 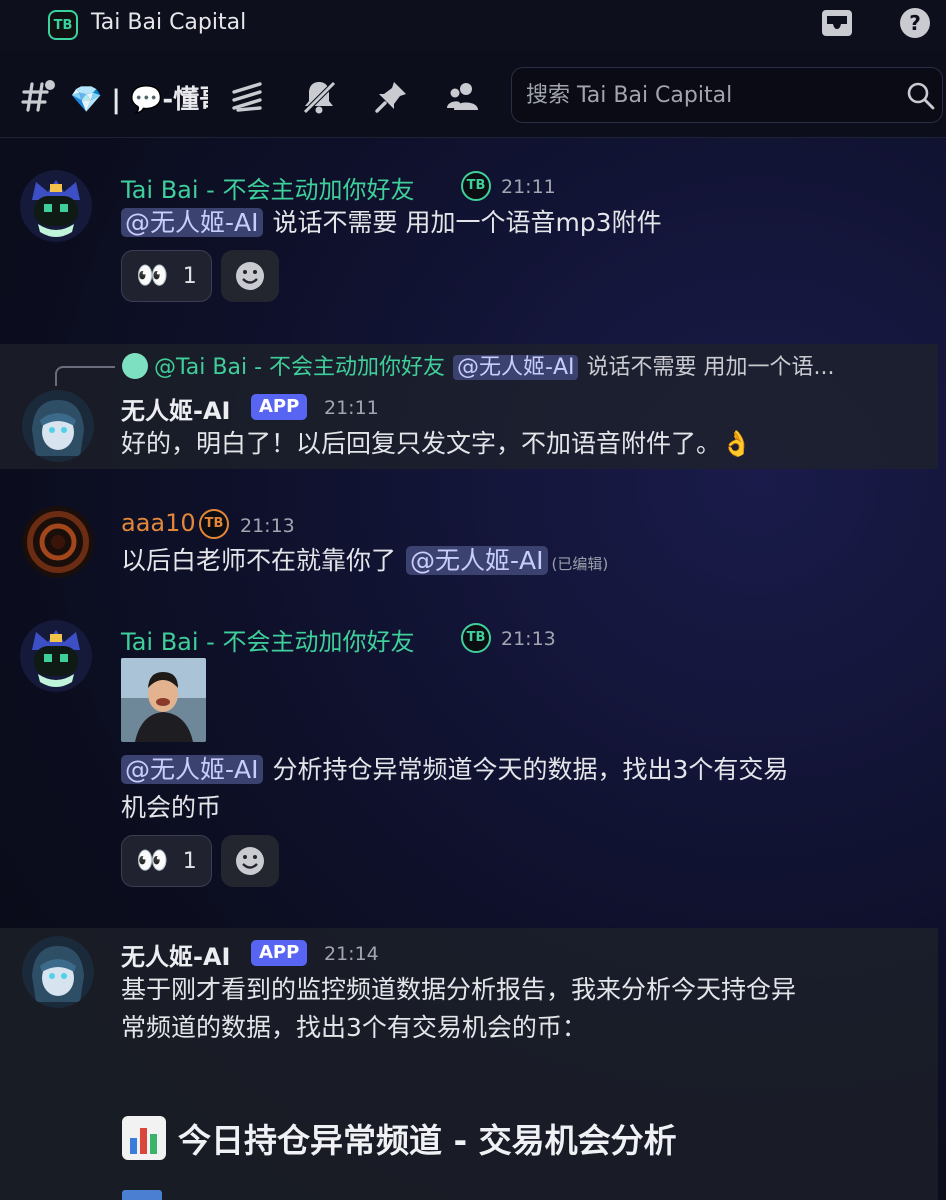 I want to click on message-content: 以后白老师不在就靠你了 @无人姬-AI (已编辑), so click(x=364, y=561).